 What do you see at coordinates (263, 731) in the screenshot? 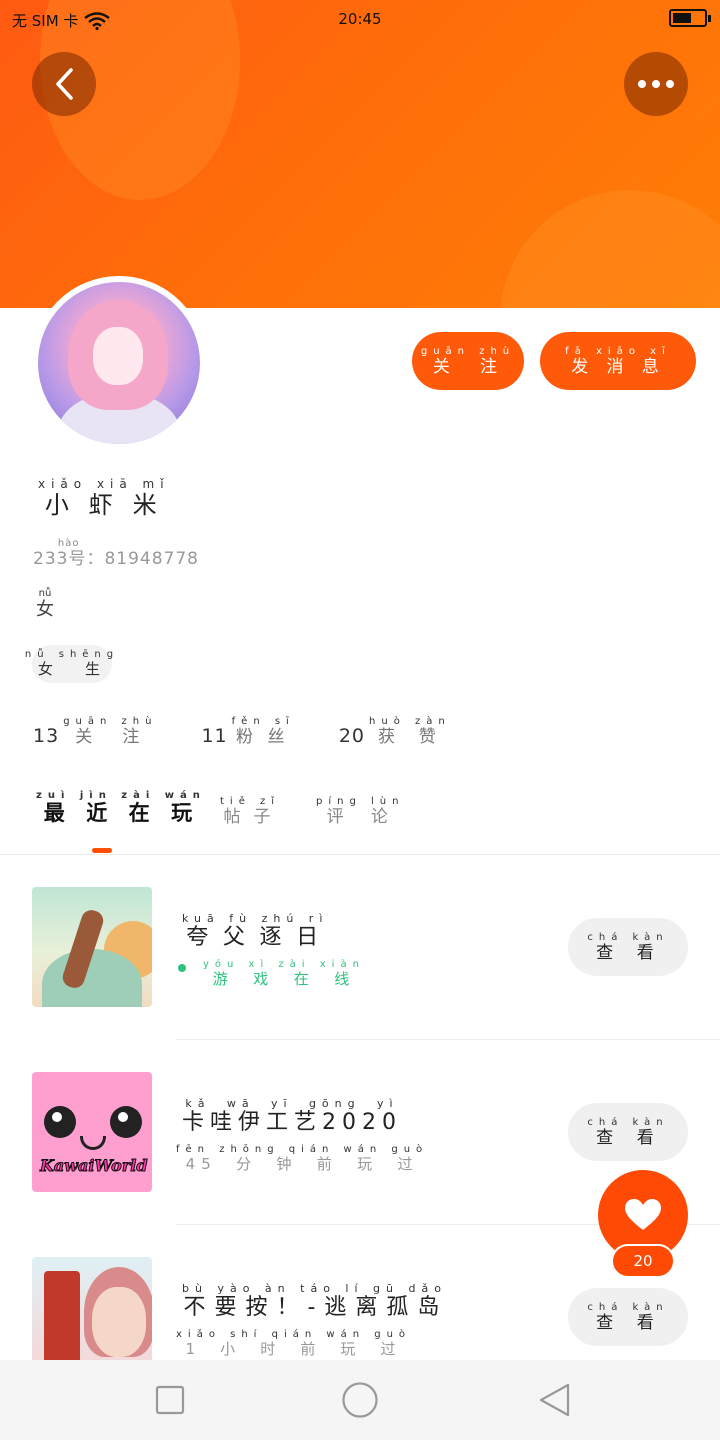
I see `fans-label: 粉丝fěn sī` at bounding box center [263, 731].